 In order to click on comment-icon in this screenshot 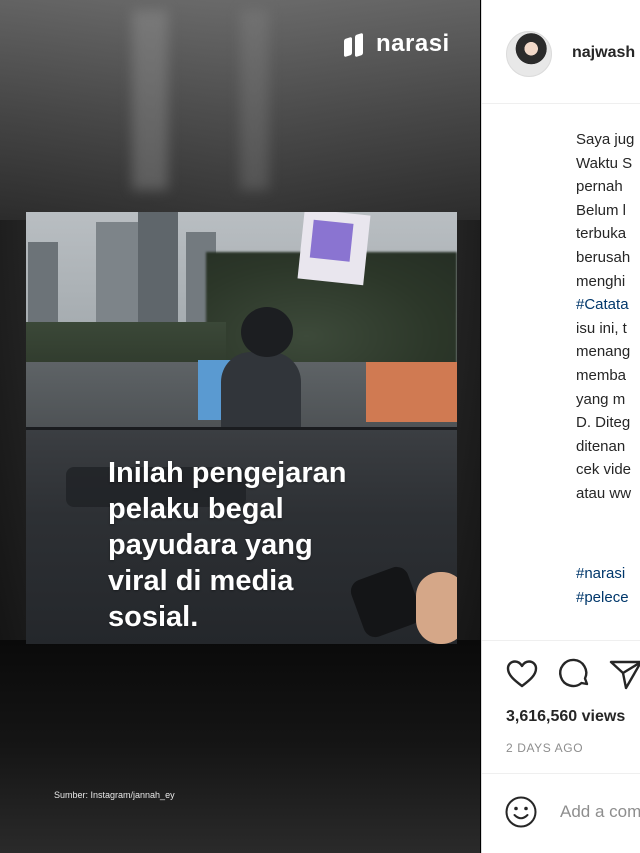, I will do `click(574, 674)`.